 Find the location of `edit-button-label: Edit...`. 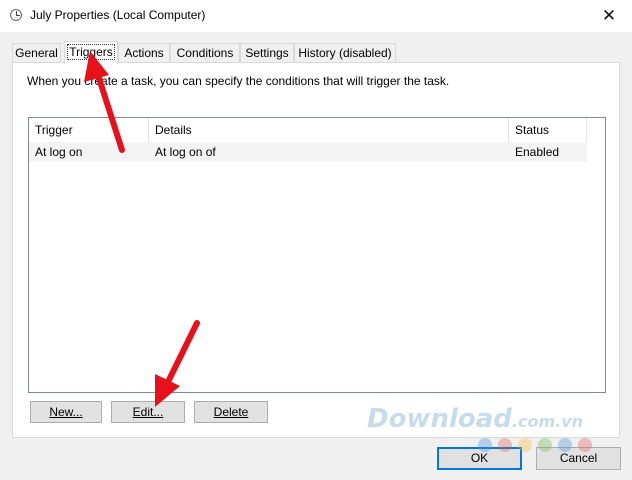

edit-button-label: Edit... is located at coordinates (148, 412).